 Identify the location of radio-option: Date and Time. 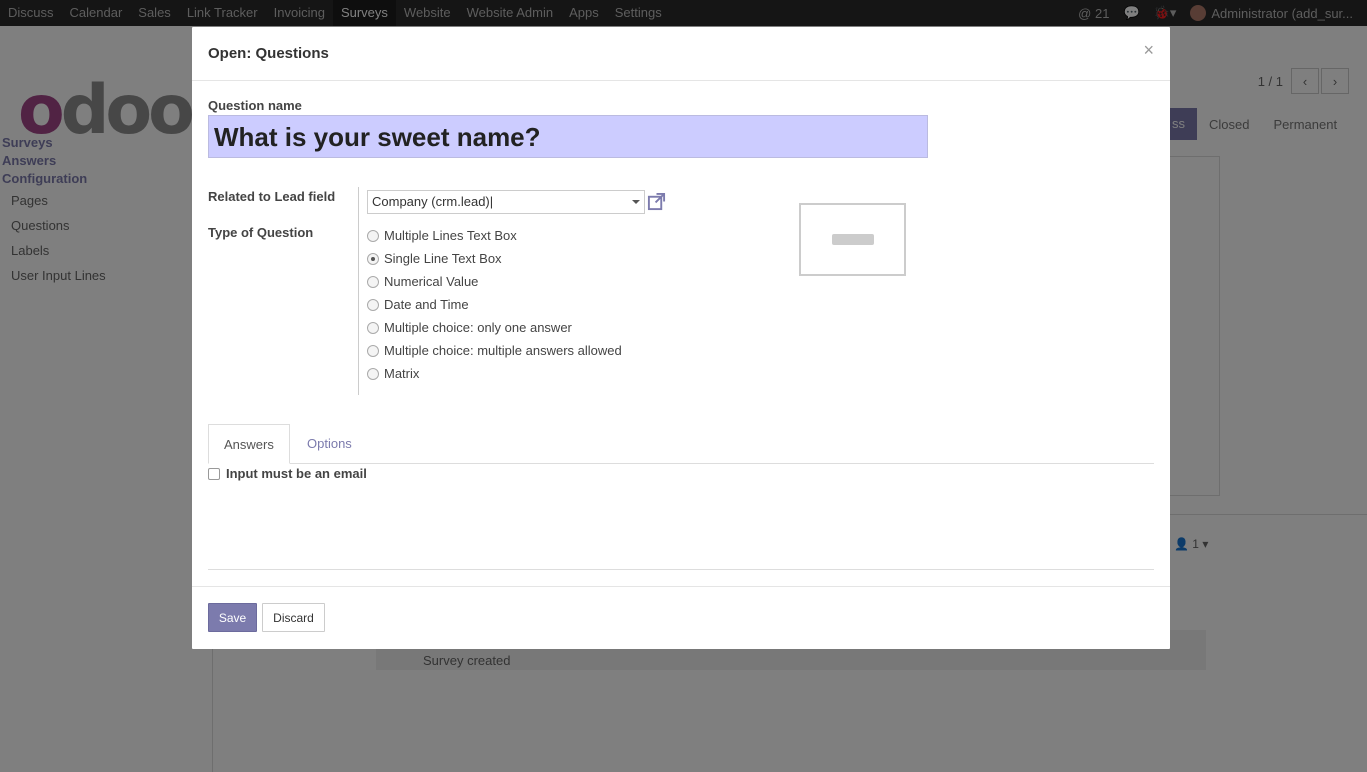
(494, 304).